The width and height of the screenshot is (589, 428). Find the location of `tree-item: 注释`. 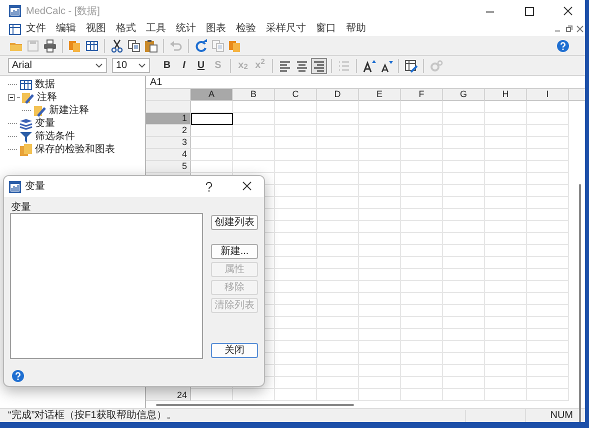

tree-item: 注释 is located at coordinates (47, 98).